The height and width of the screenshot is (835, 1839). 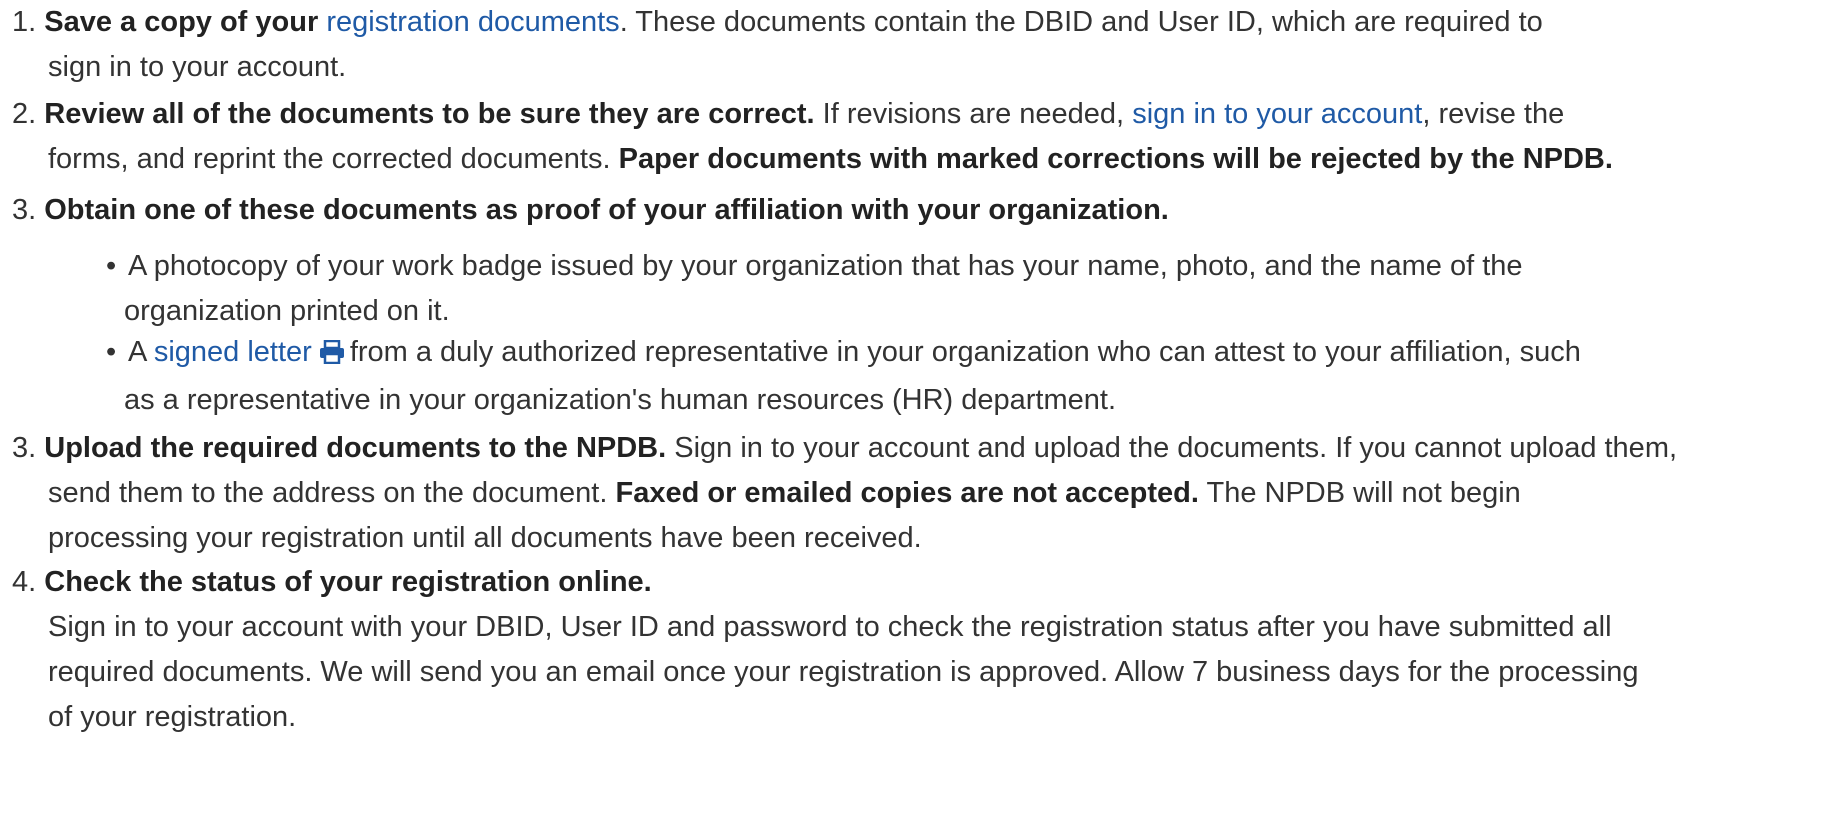 I want to click on registration-documents-link: registration documents, so click(x=472, y=22).